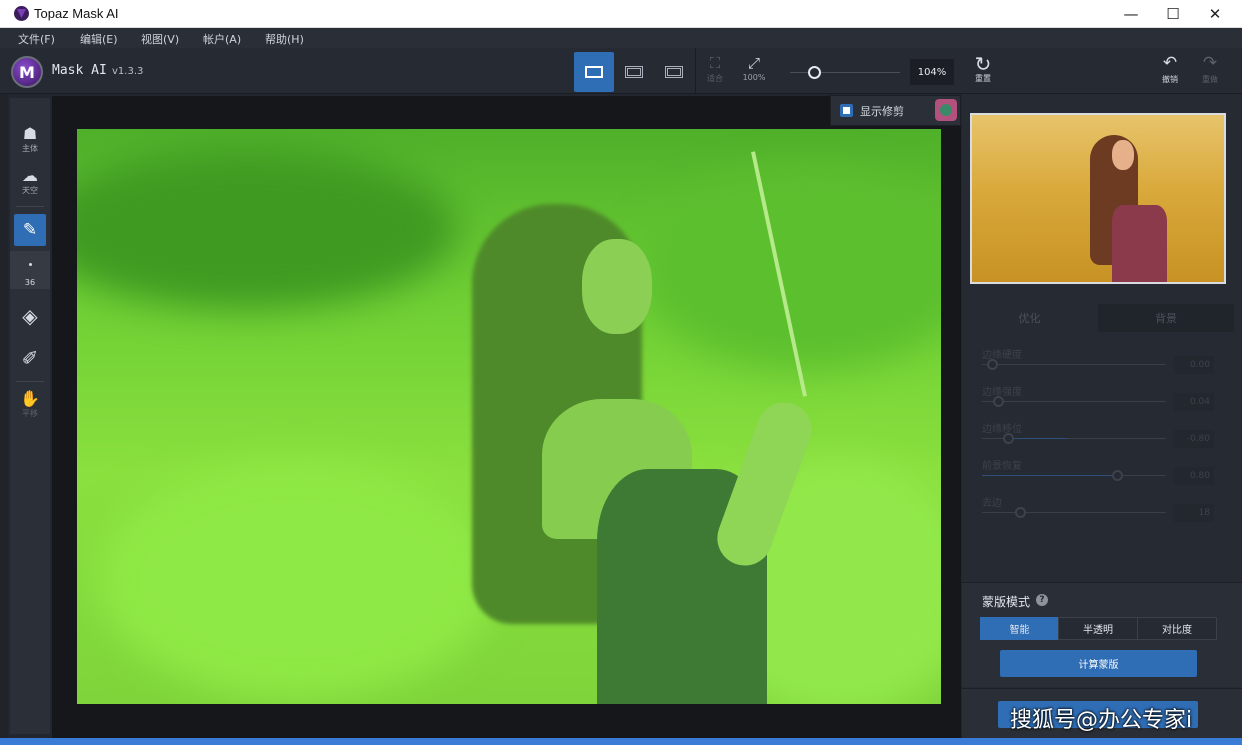 This screenshot has height=745, width=1242. I want to click on fill-tool: ◈, so click(30, 316).